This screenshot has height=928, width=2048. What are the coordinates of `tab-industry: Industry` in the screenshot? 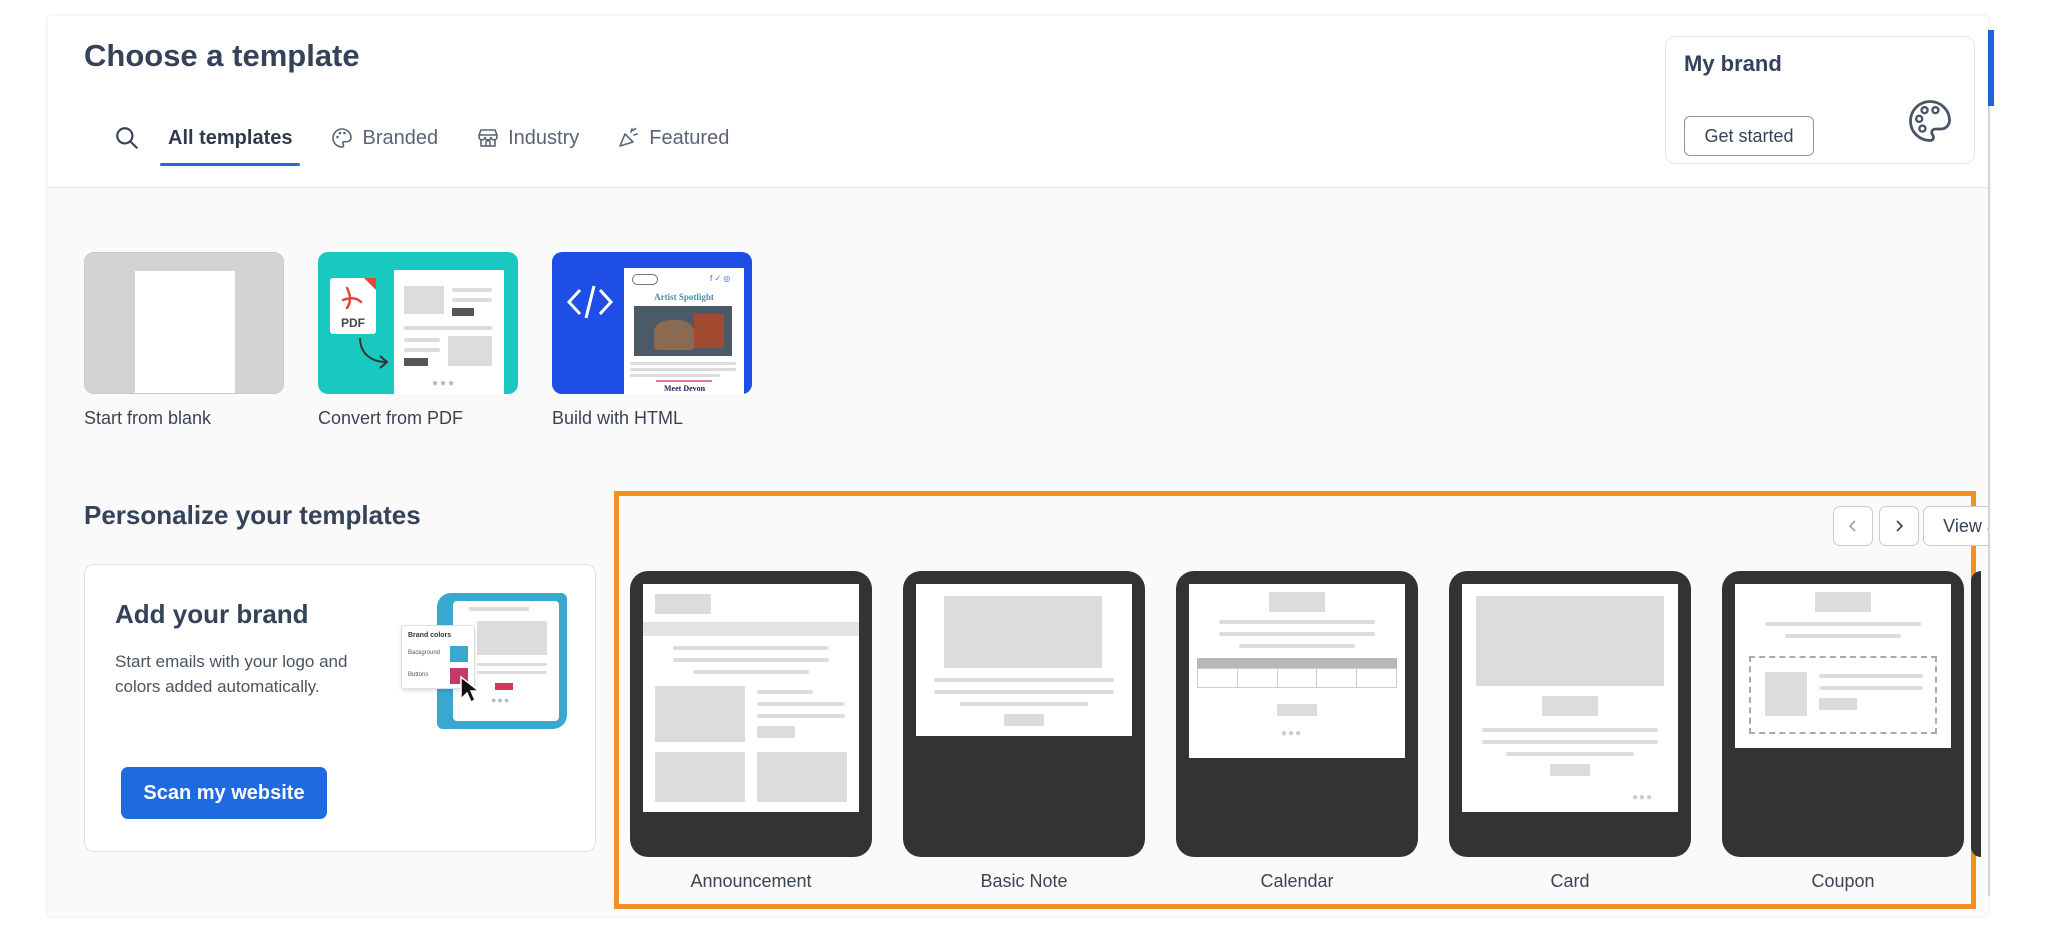 It's located at (527, 138).